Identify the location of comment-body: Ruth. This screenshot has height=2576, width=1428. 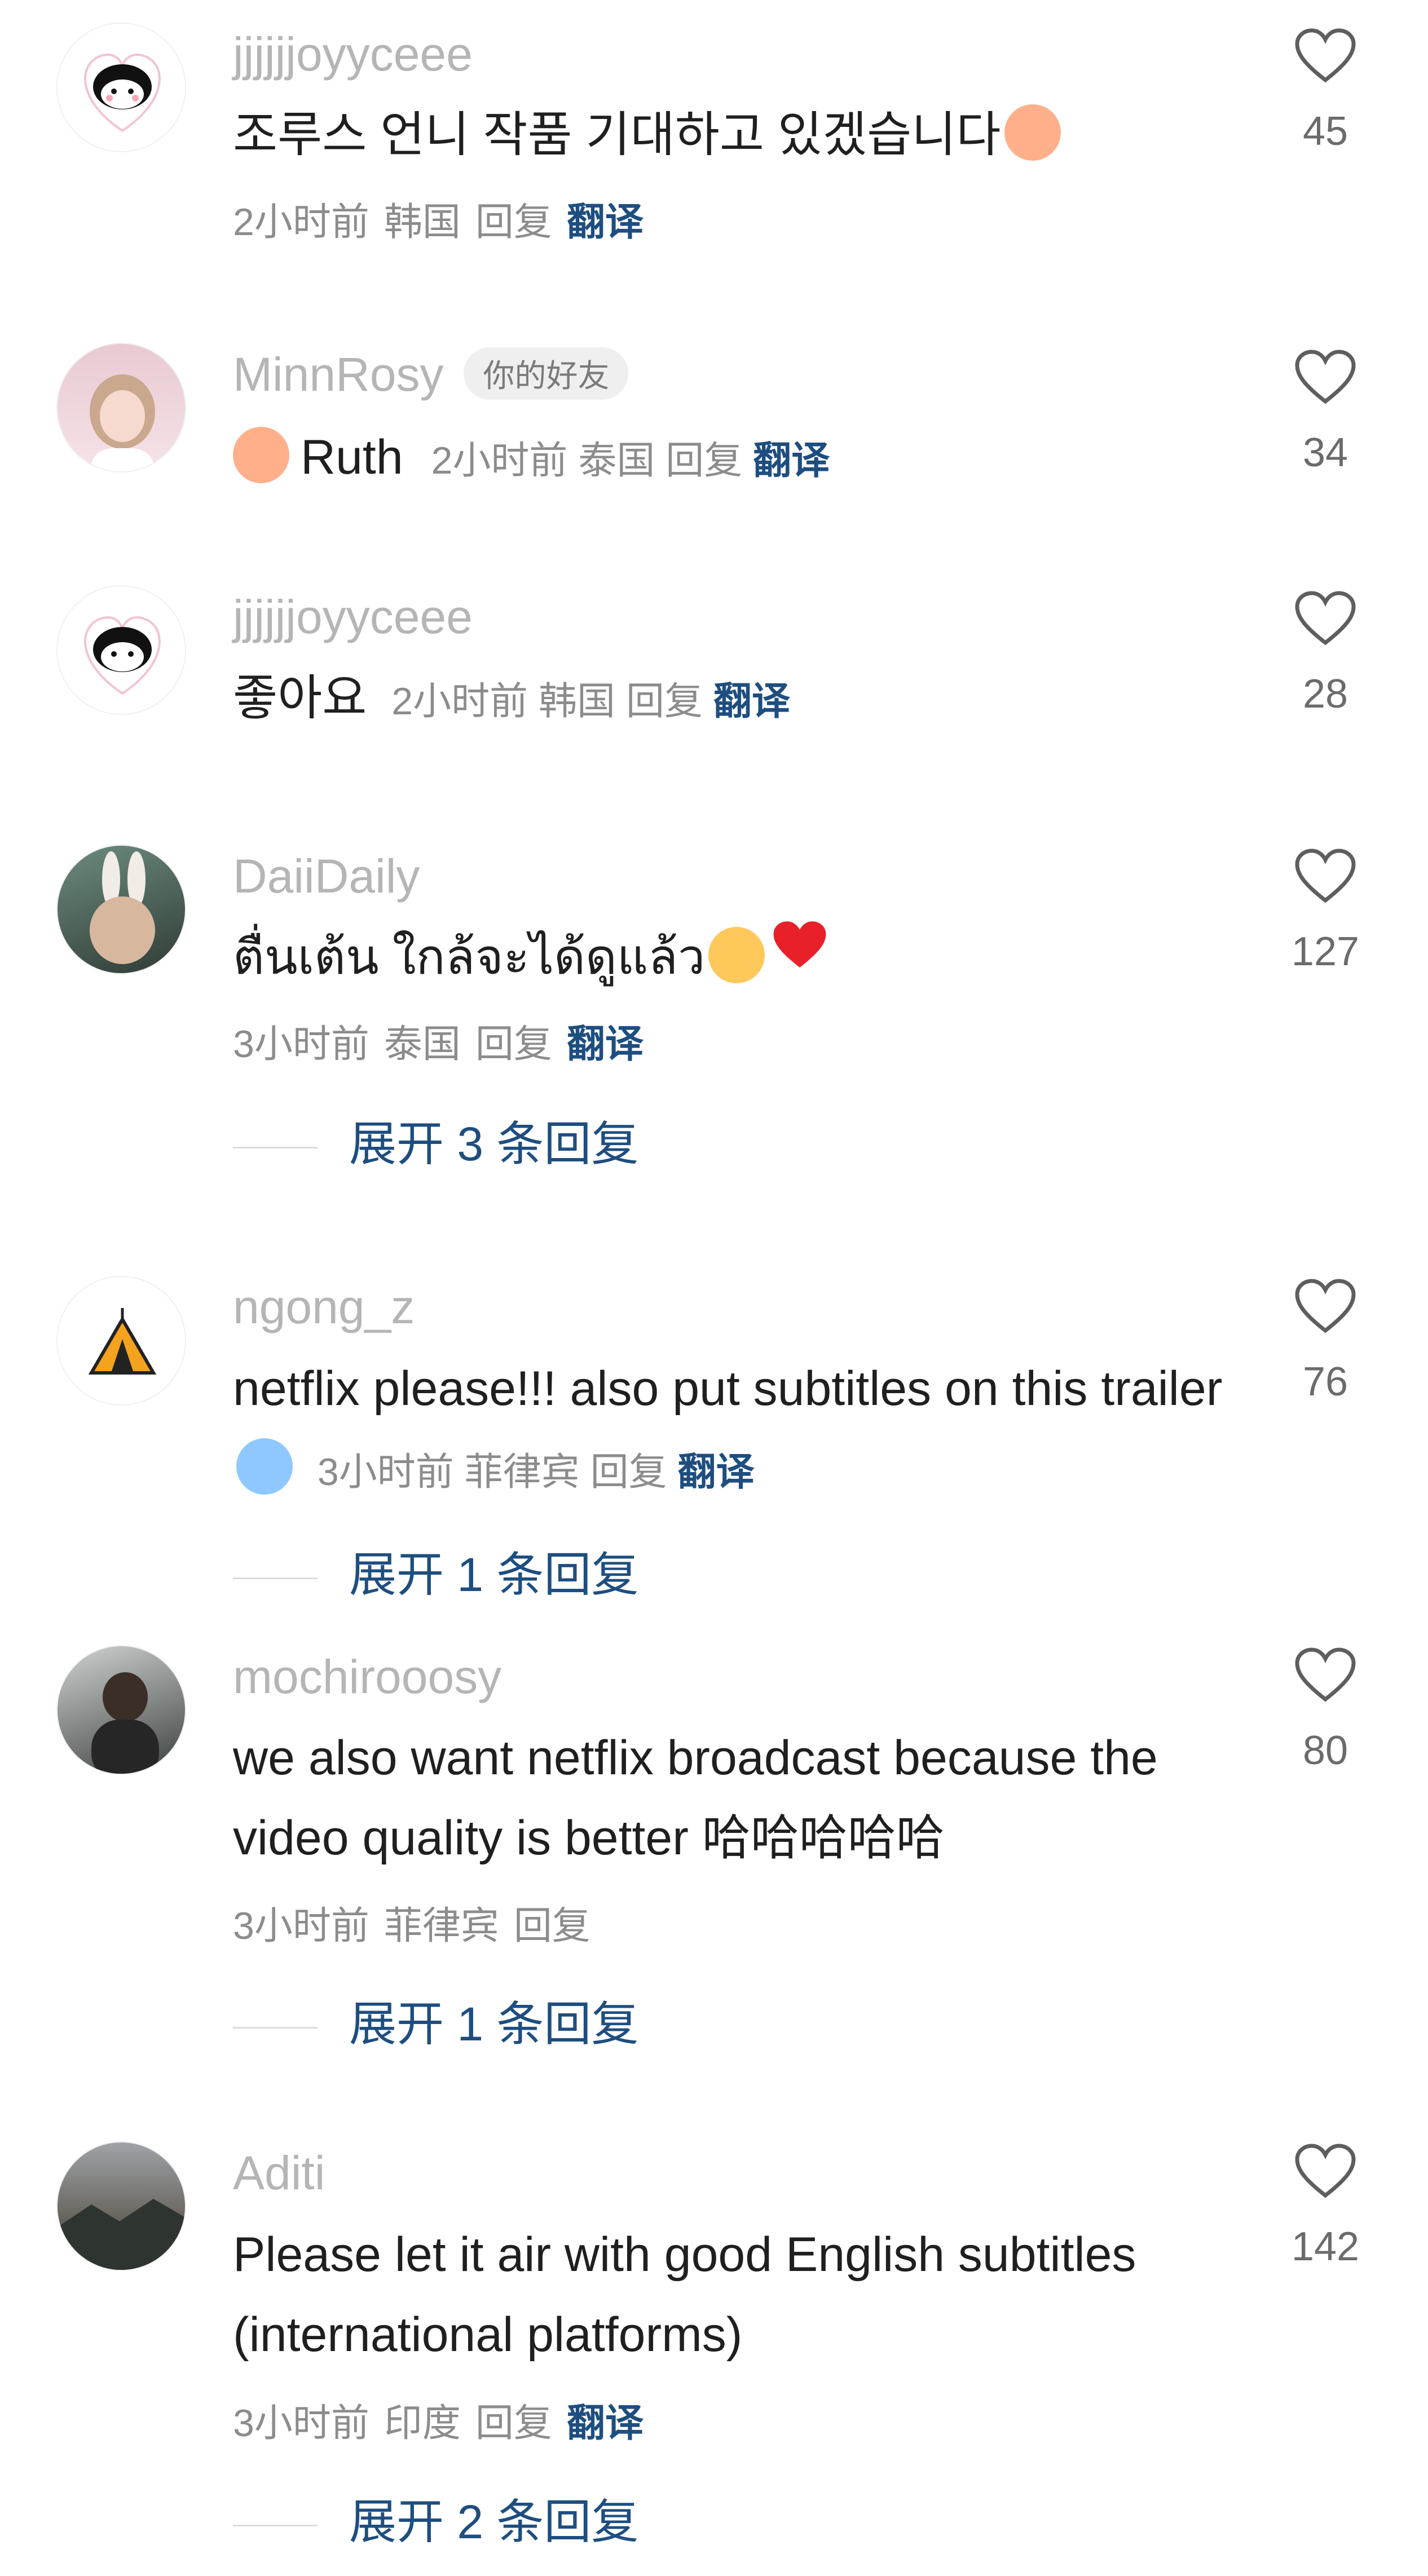
(352, 457).